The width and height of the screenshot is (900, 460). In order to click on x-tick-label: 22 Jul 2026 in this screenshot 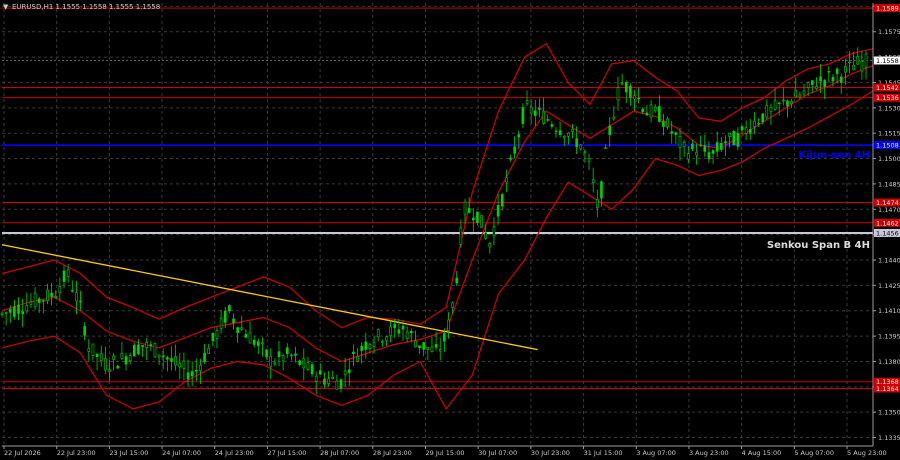, I will do `click(22, 453)`.